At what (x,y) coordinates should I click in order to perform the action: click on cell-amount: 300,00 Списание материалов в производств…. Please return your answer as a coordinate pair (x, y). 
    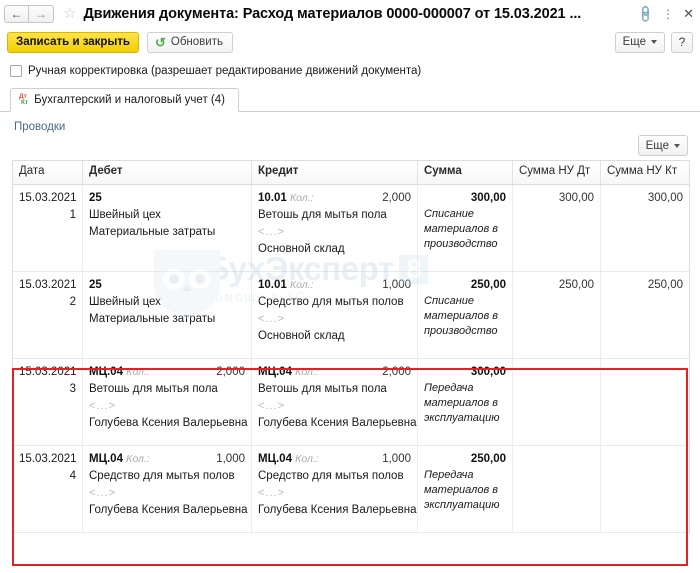
    Looking at the image, I should click on (465, 228).